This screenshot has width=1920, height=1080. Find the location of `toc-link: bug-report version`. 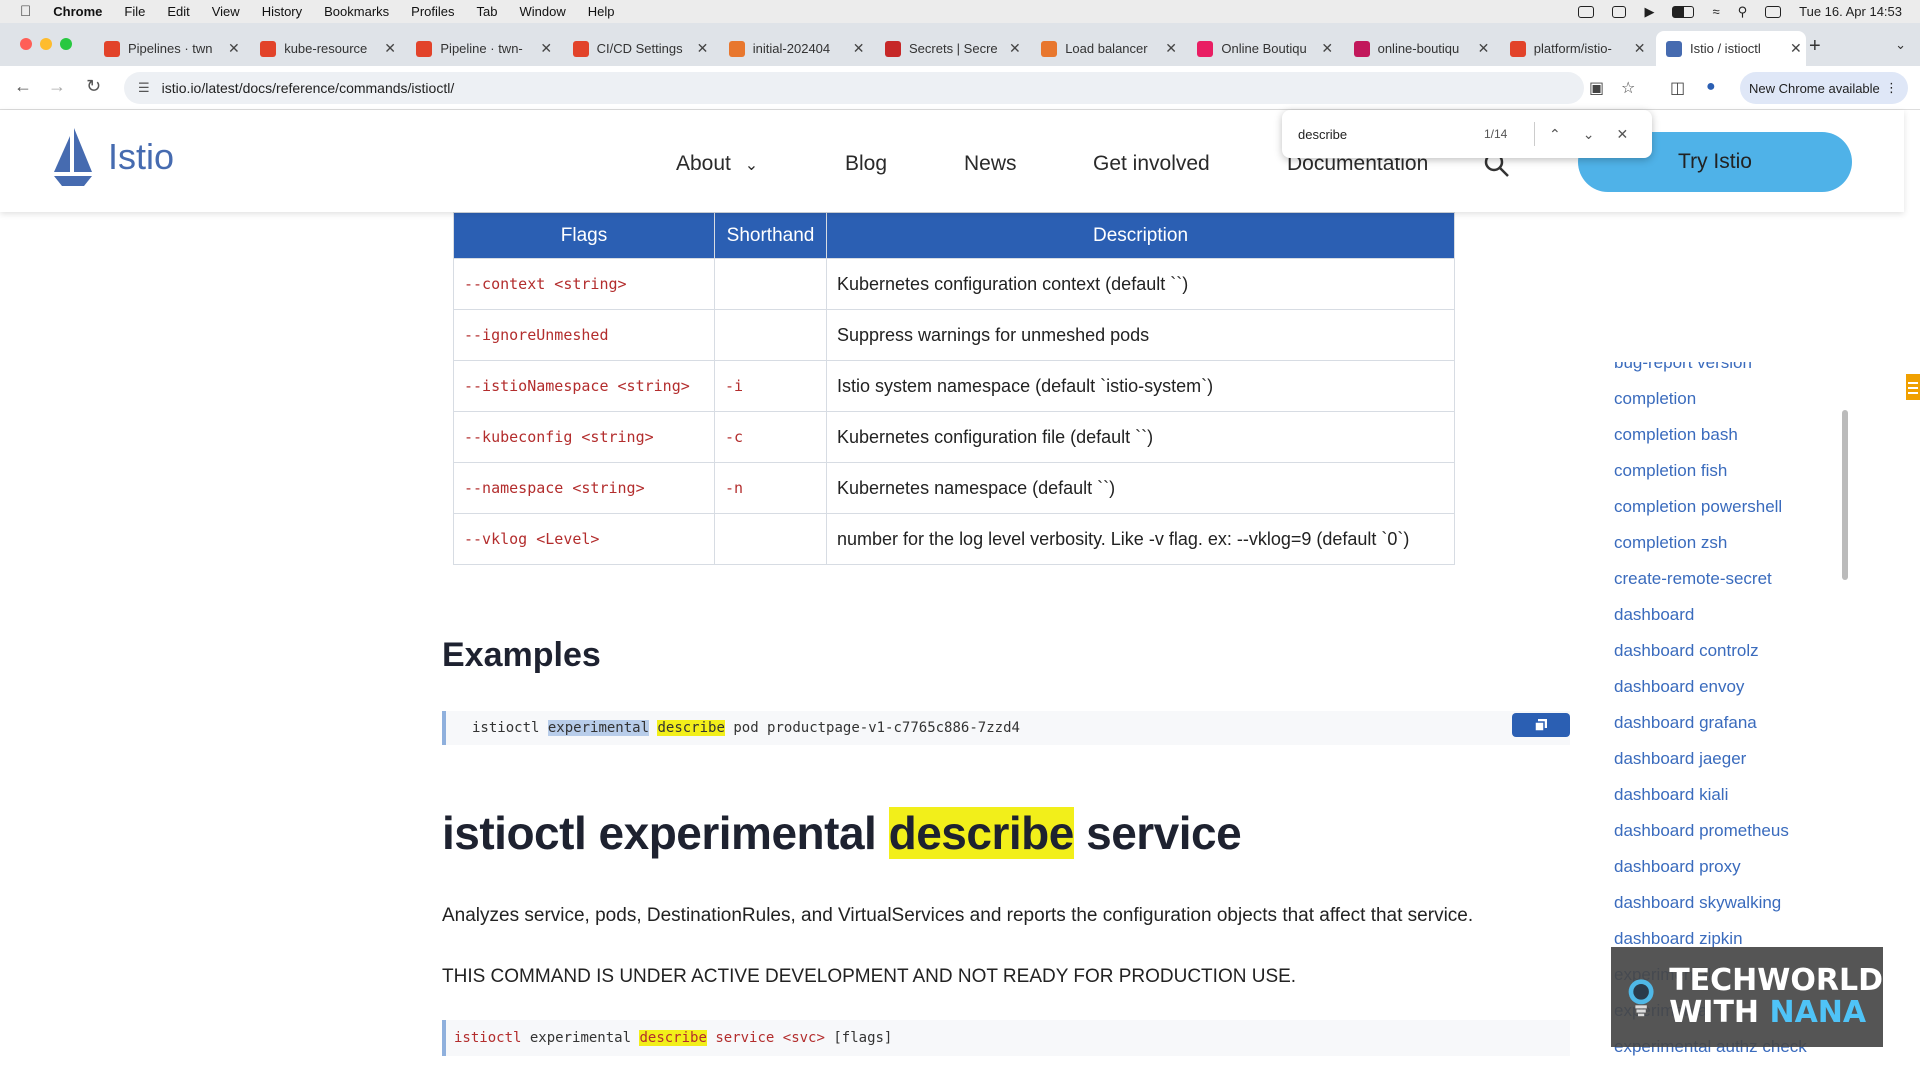

toc-link: bug-report version is located at coordinates (1683, 367).